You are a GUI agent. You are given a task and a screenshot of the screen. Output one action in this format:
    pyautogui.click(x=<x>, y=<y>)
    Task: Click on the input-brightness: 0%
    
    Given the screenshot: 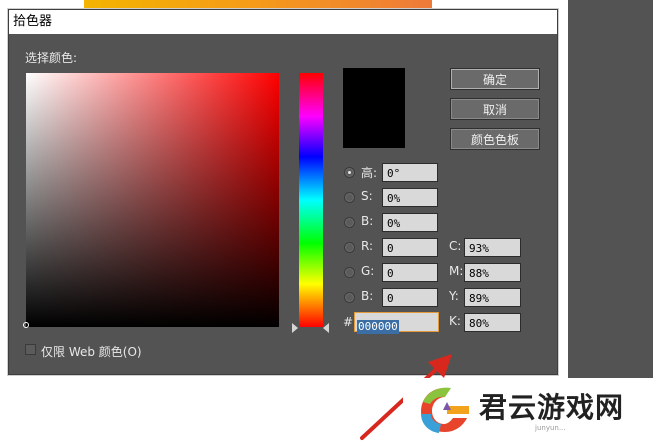 What is the action you would take?
    pyautogui.click(x=410, y=222)
    